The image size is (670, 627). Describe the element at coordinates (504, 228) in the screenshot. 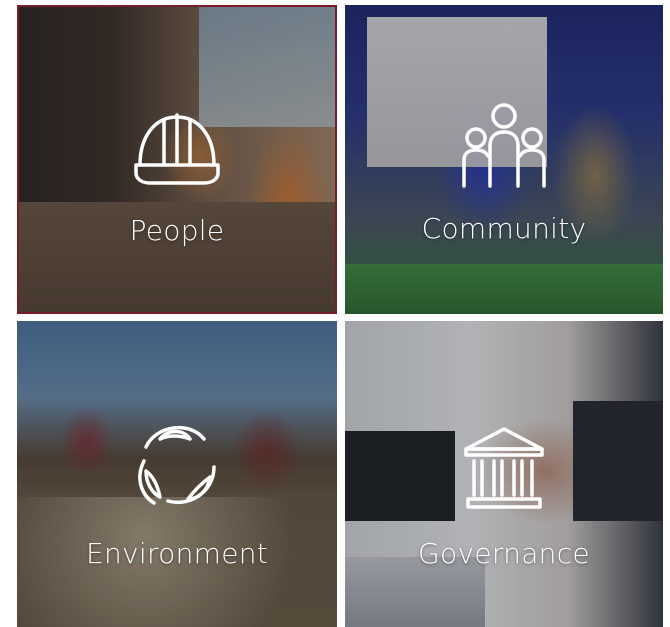

I see `tile-label-community: Community` at that location.